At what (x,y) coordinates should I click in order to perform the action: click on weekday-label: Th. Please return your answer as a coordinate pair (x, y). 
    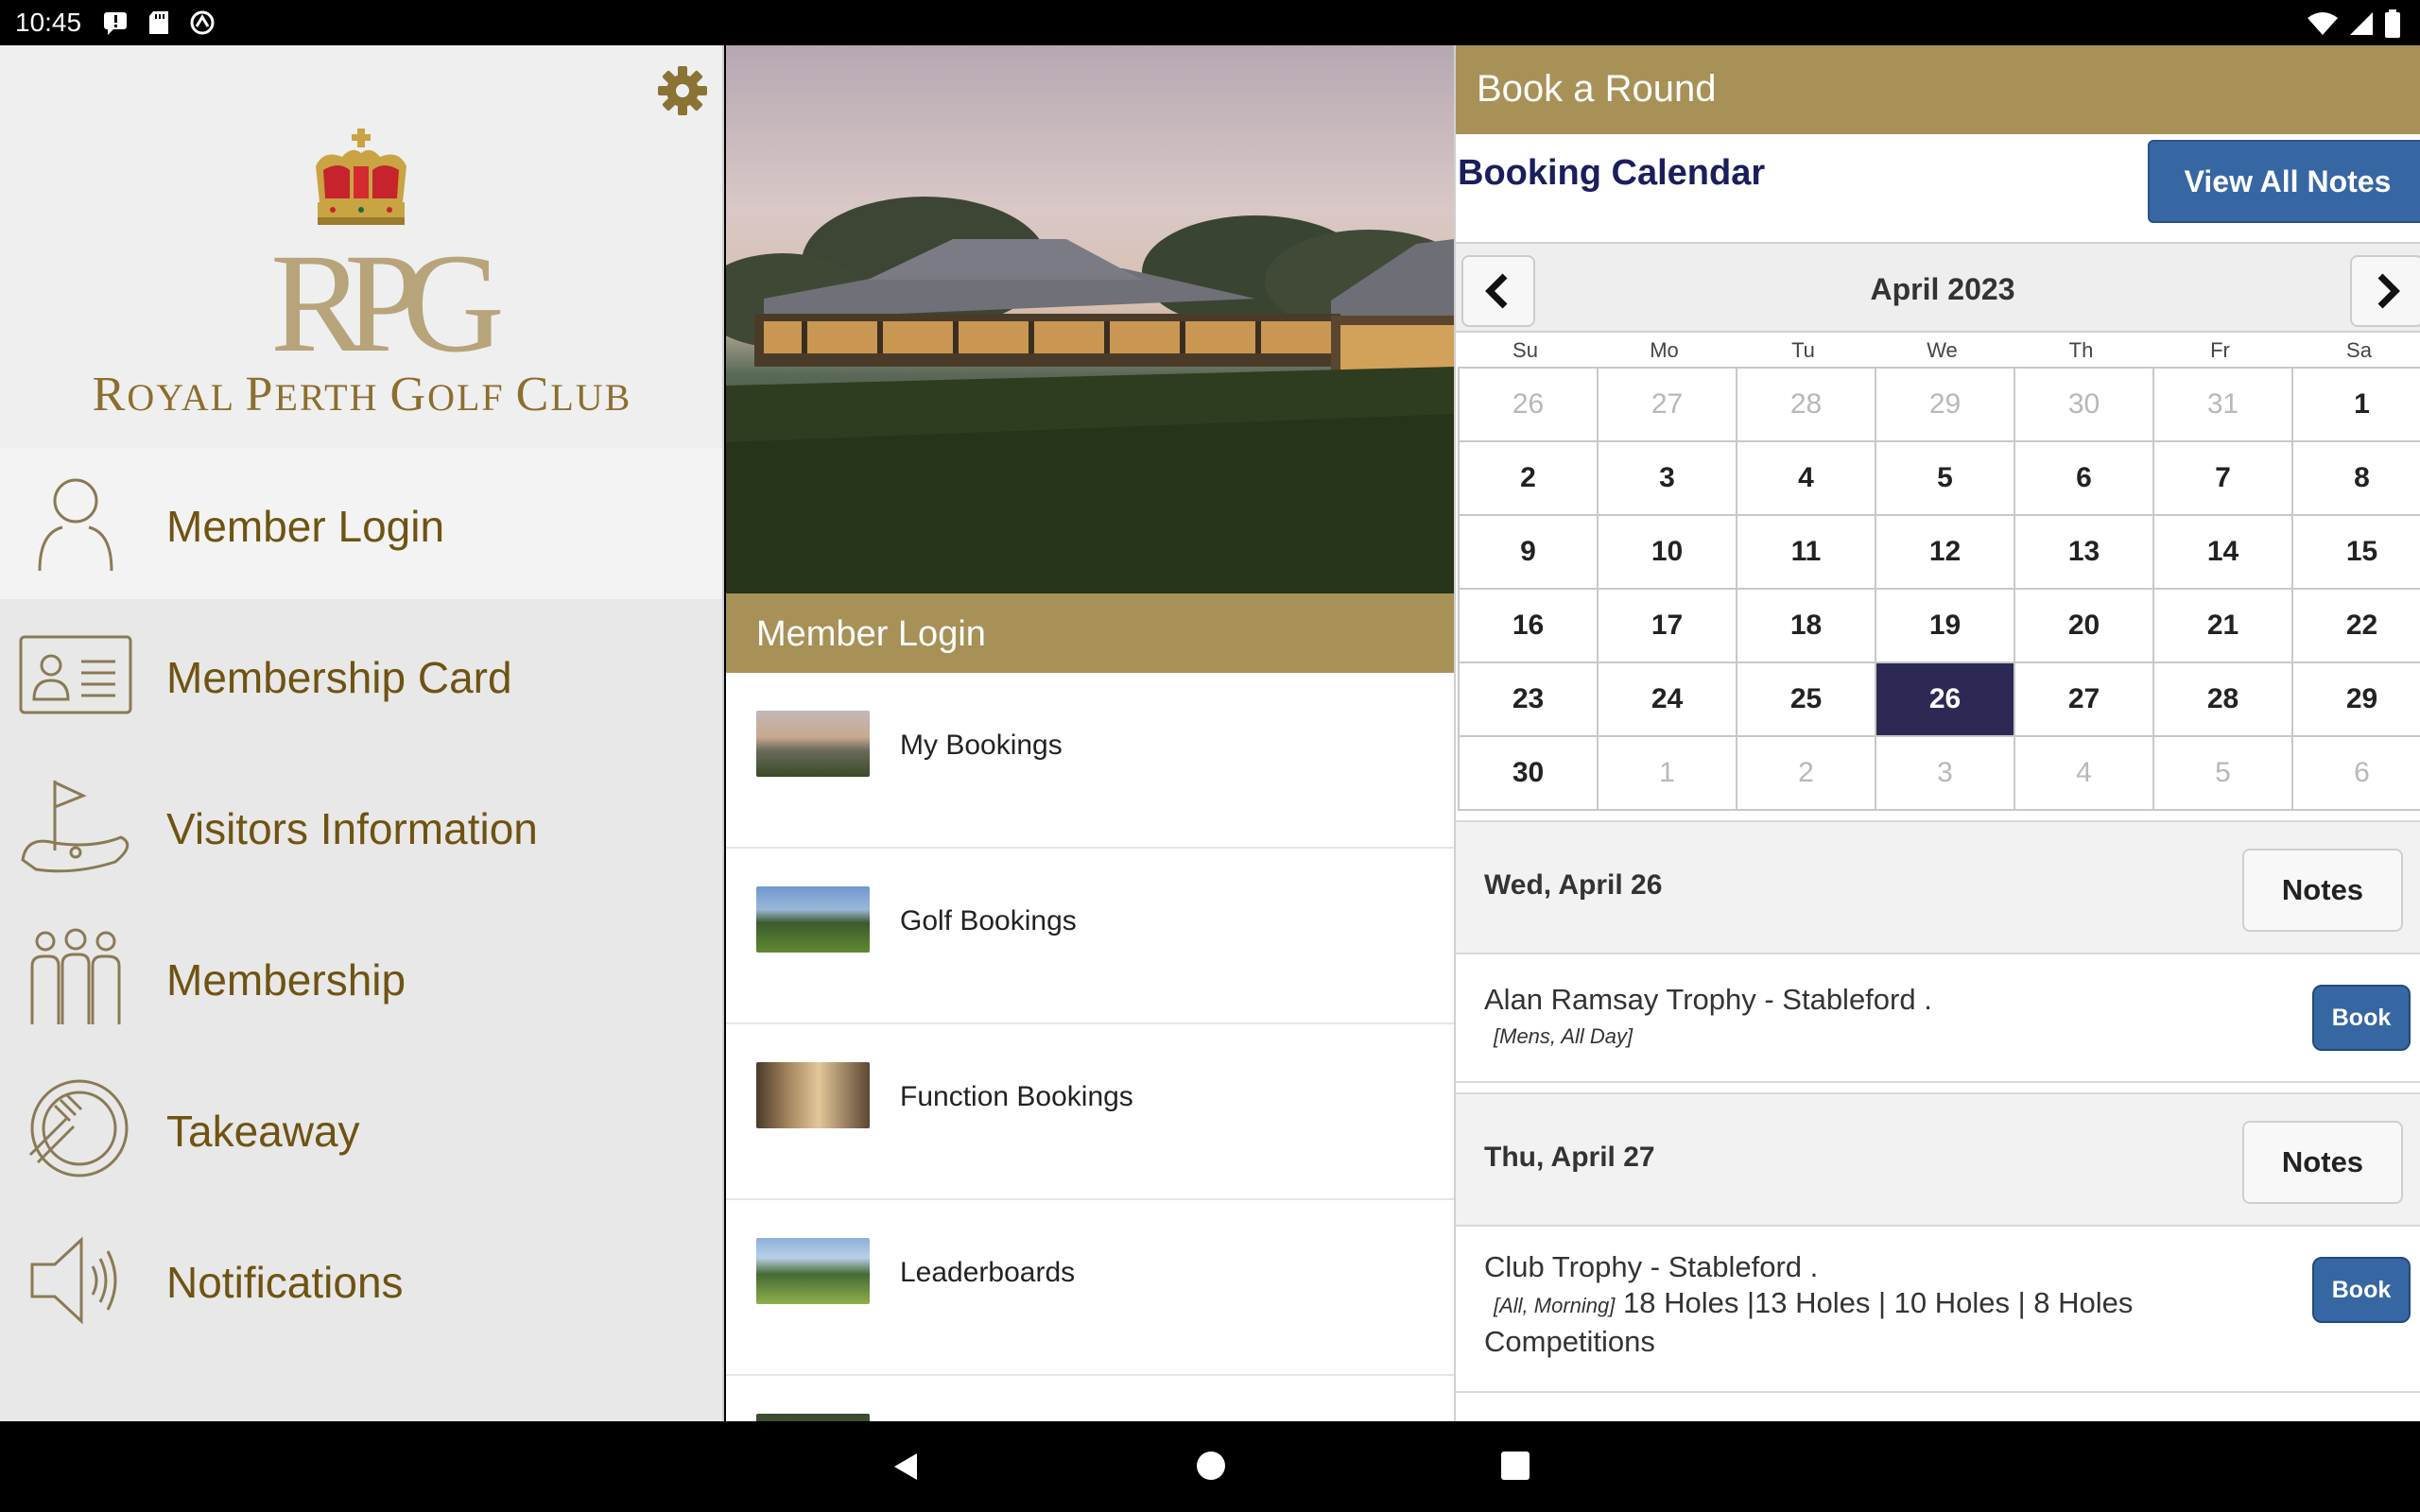
    Looking at the image, I should click on (2081, 350).